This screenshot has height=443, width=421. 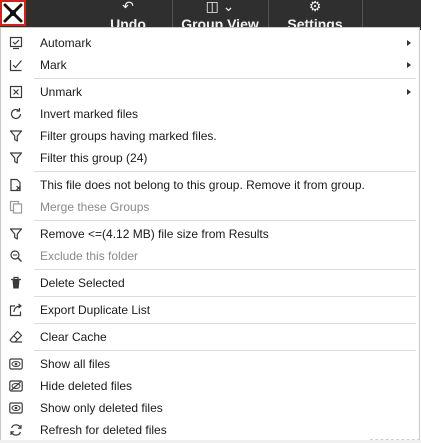 I want to click on menu-item-filter-this-group: Filter this group (24), so click(x=210, y=158).